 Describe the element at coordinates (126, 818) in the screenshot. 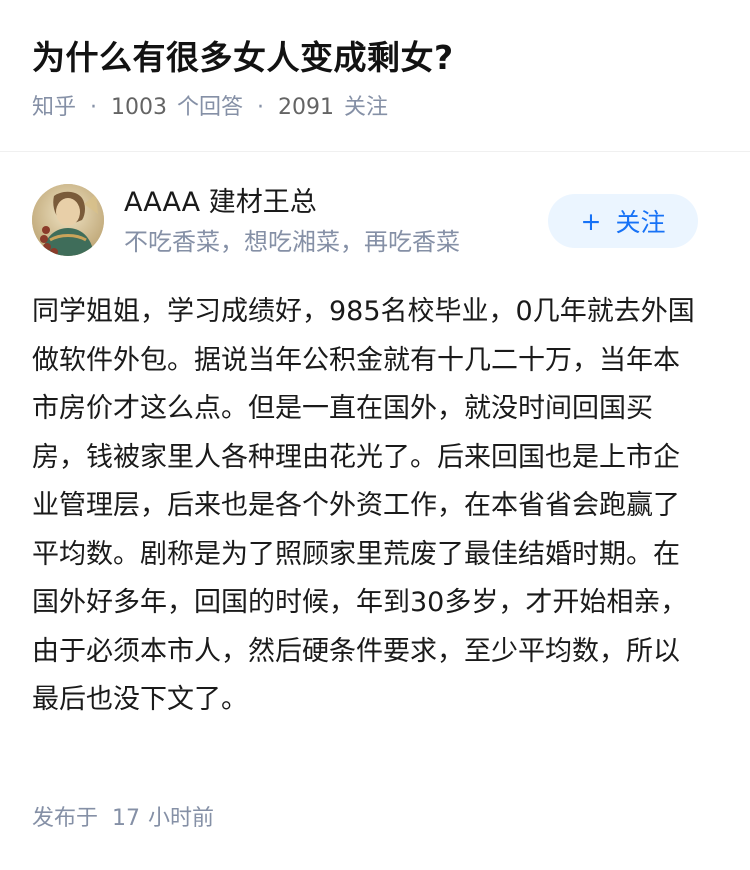

I see `publish-time-number: 17` at that location.